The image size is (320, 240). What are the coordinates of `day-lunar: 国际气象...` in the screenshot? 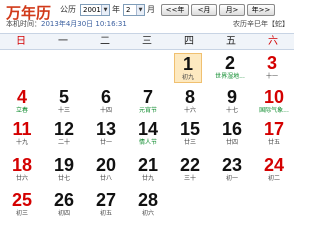 It's located at (274, 110).